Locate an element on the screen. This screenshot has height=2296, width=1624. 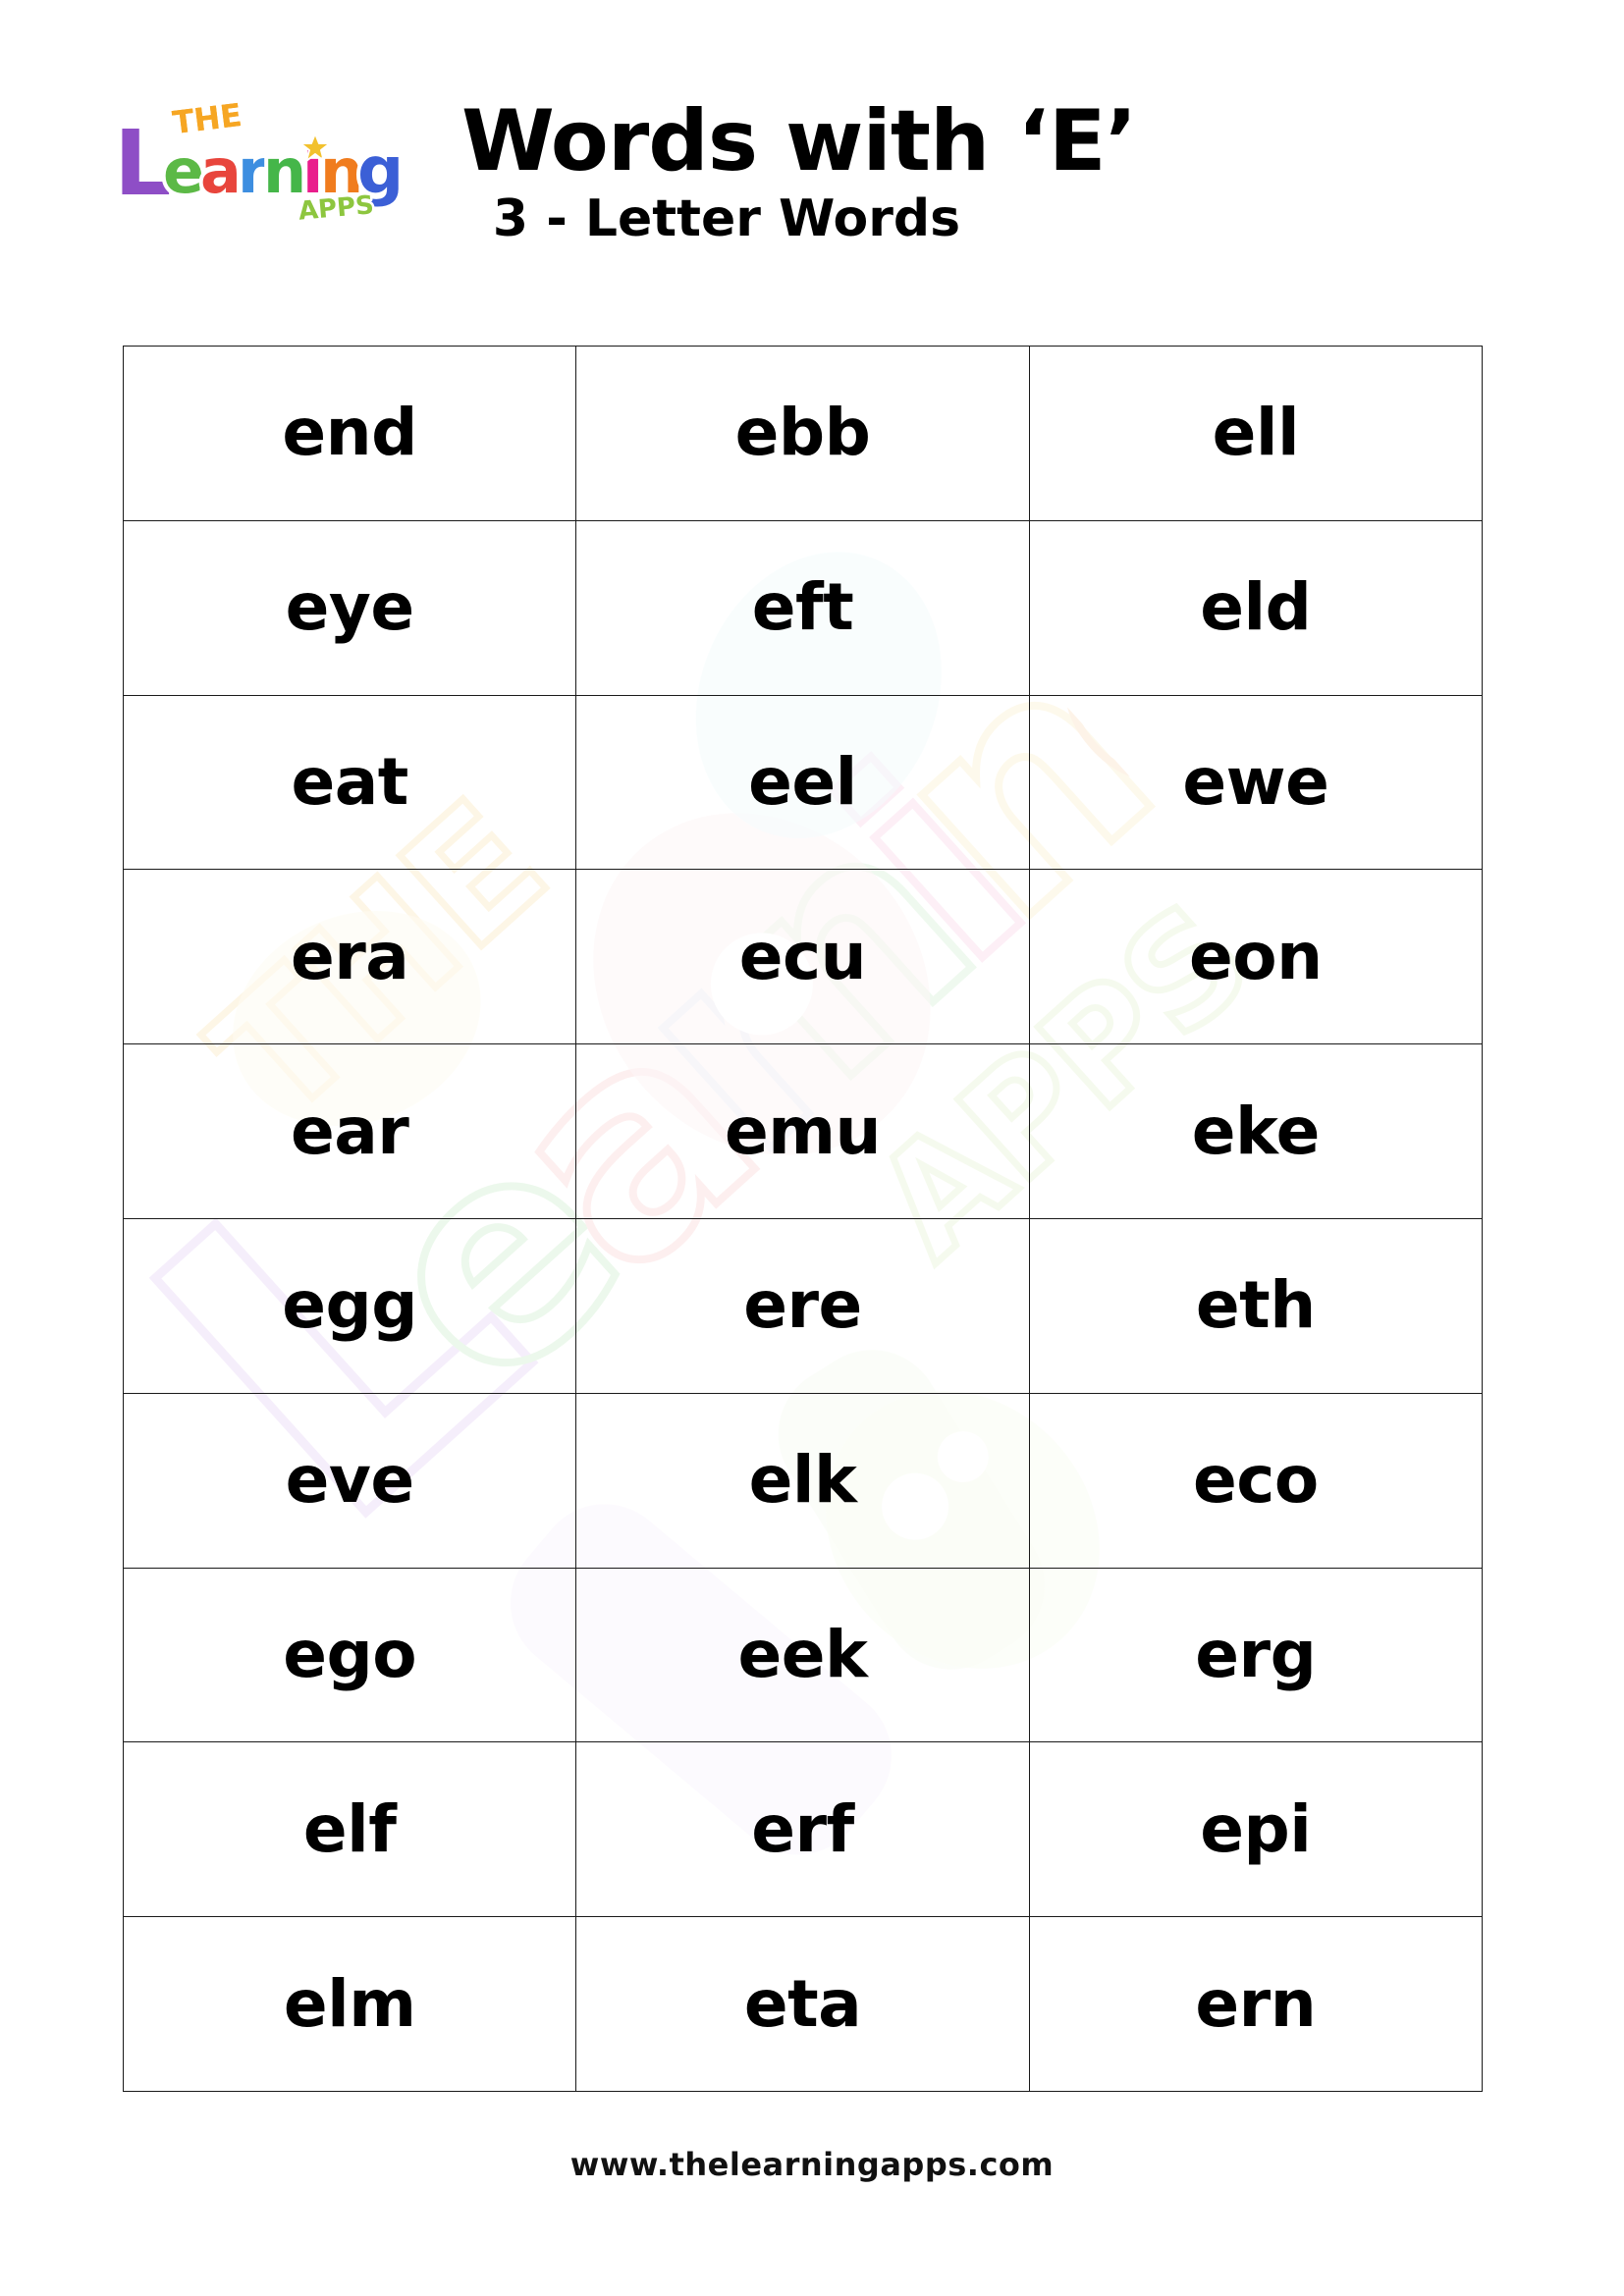
word-text: ear is located at coordinates (349, 1131).